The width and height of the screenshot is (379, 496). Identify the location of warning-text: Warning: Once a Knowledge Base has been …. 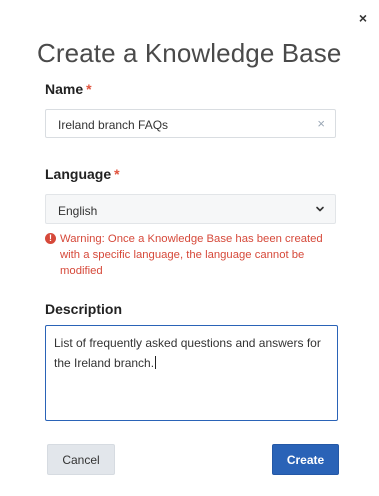
(191, 255).